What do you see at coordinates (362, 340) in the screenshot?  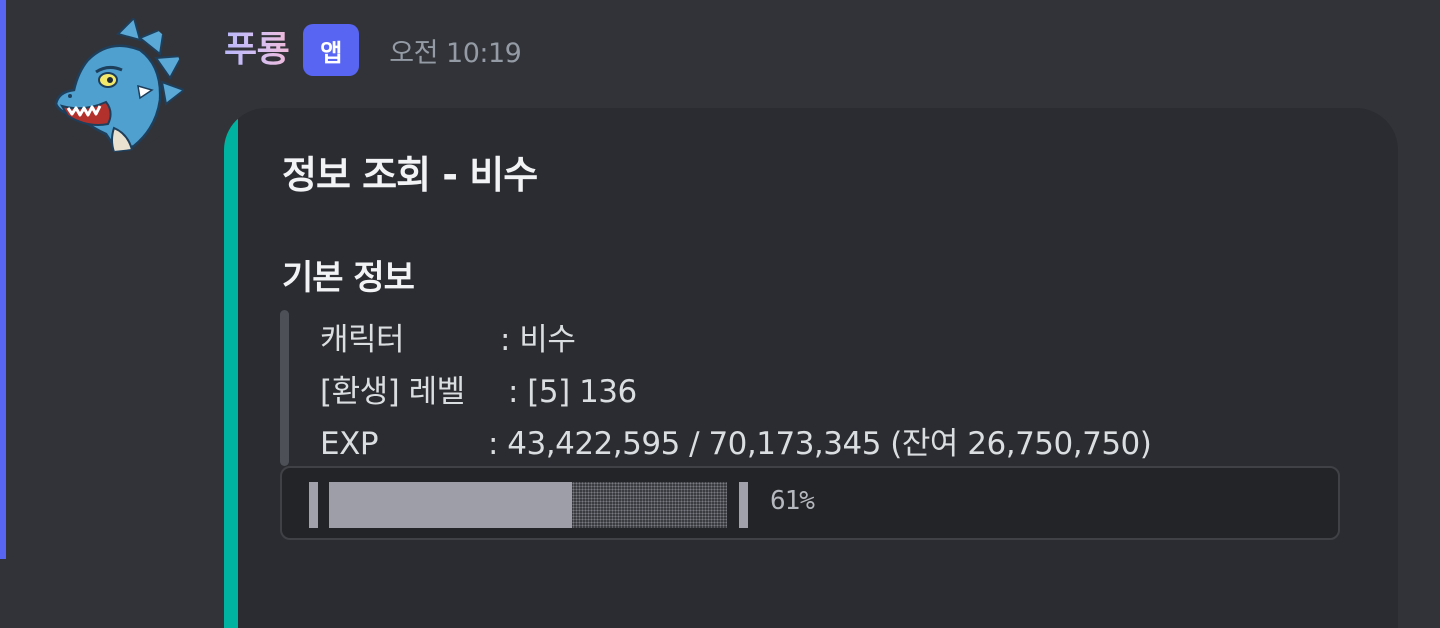 I see `info-row-label: 캐릭터` at bounding box center [362, 340].